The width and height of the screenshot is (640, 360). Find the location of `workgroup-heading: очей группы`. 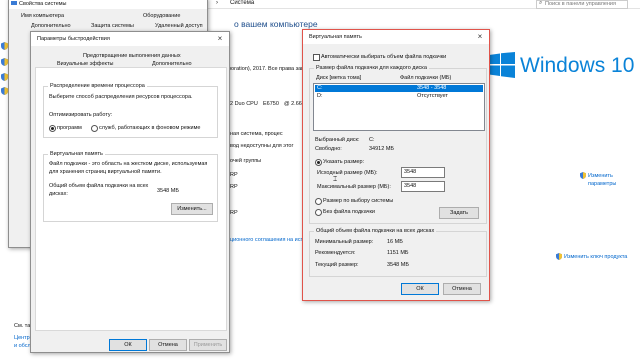

workgroup-heading: очей группы is located at coordinates (246, 161).